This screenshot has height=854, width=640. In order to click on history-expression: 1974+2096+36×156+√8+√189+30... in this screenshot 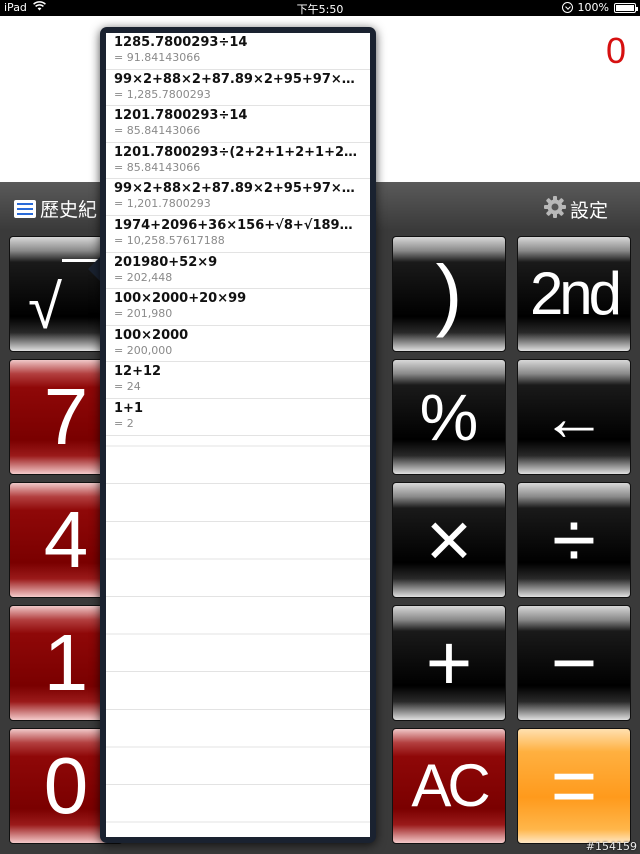, I will do `click(238, 225)`.